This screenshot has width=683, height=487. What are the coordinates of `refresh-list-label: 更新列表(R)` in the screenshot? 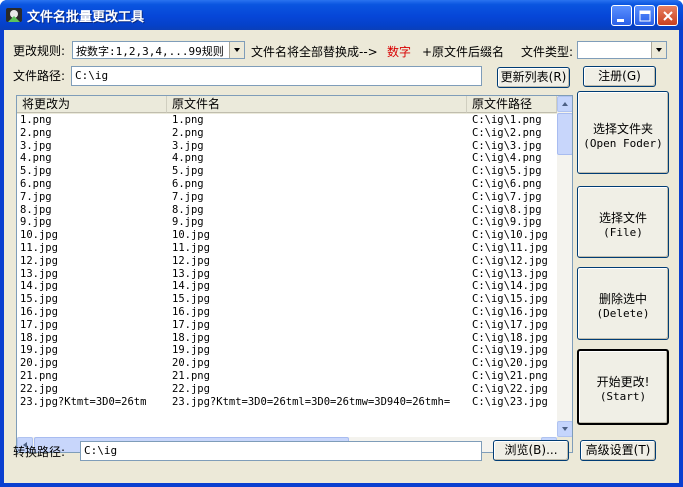 It's located at (533, 77).